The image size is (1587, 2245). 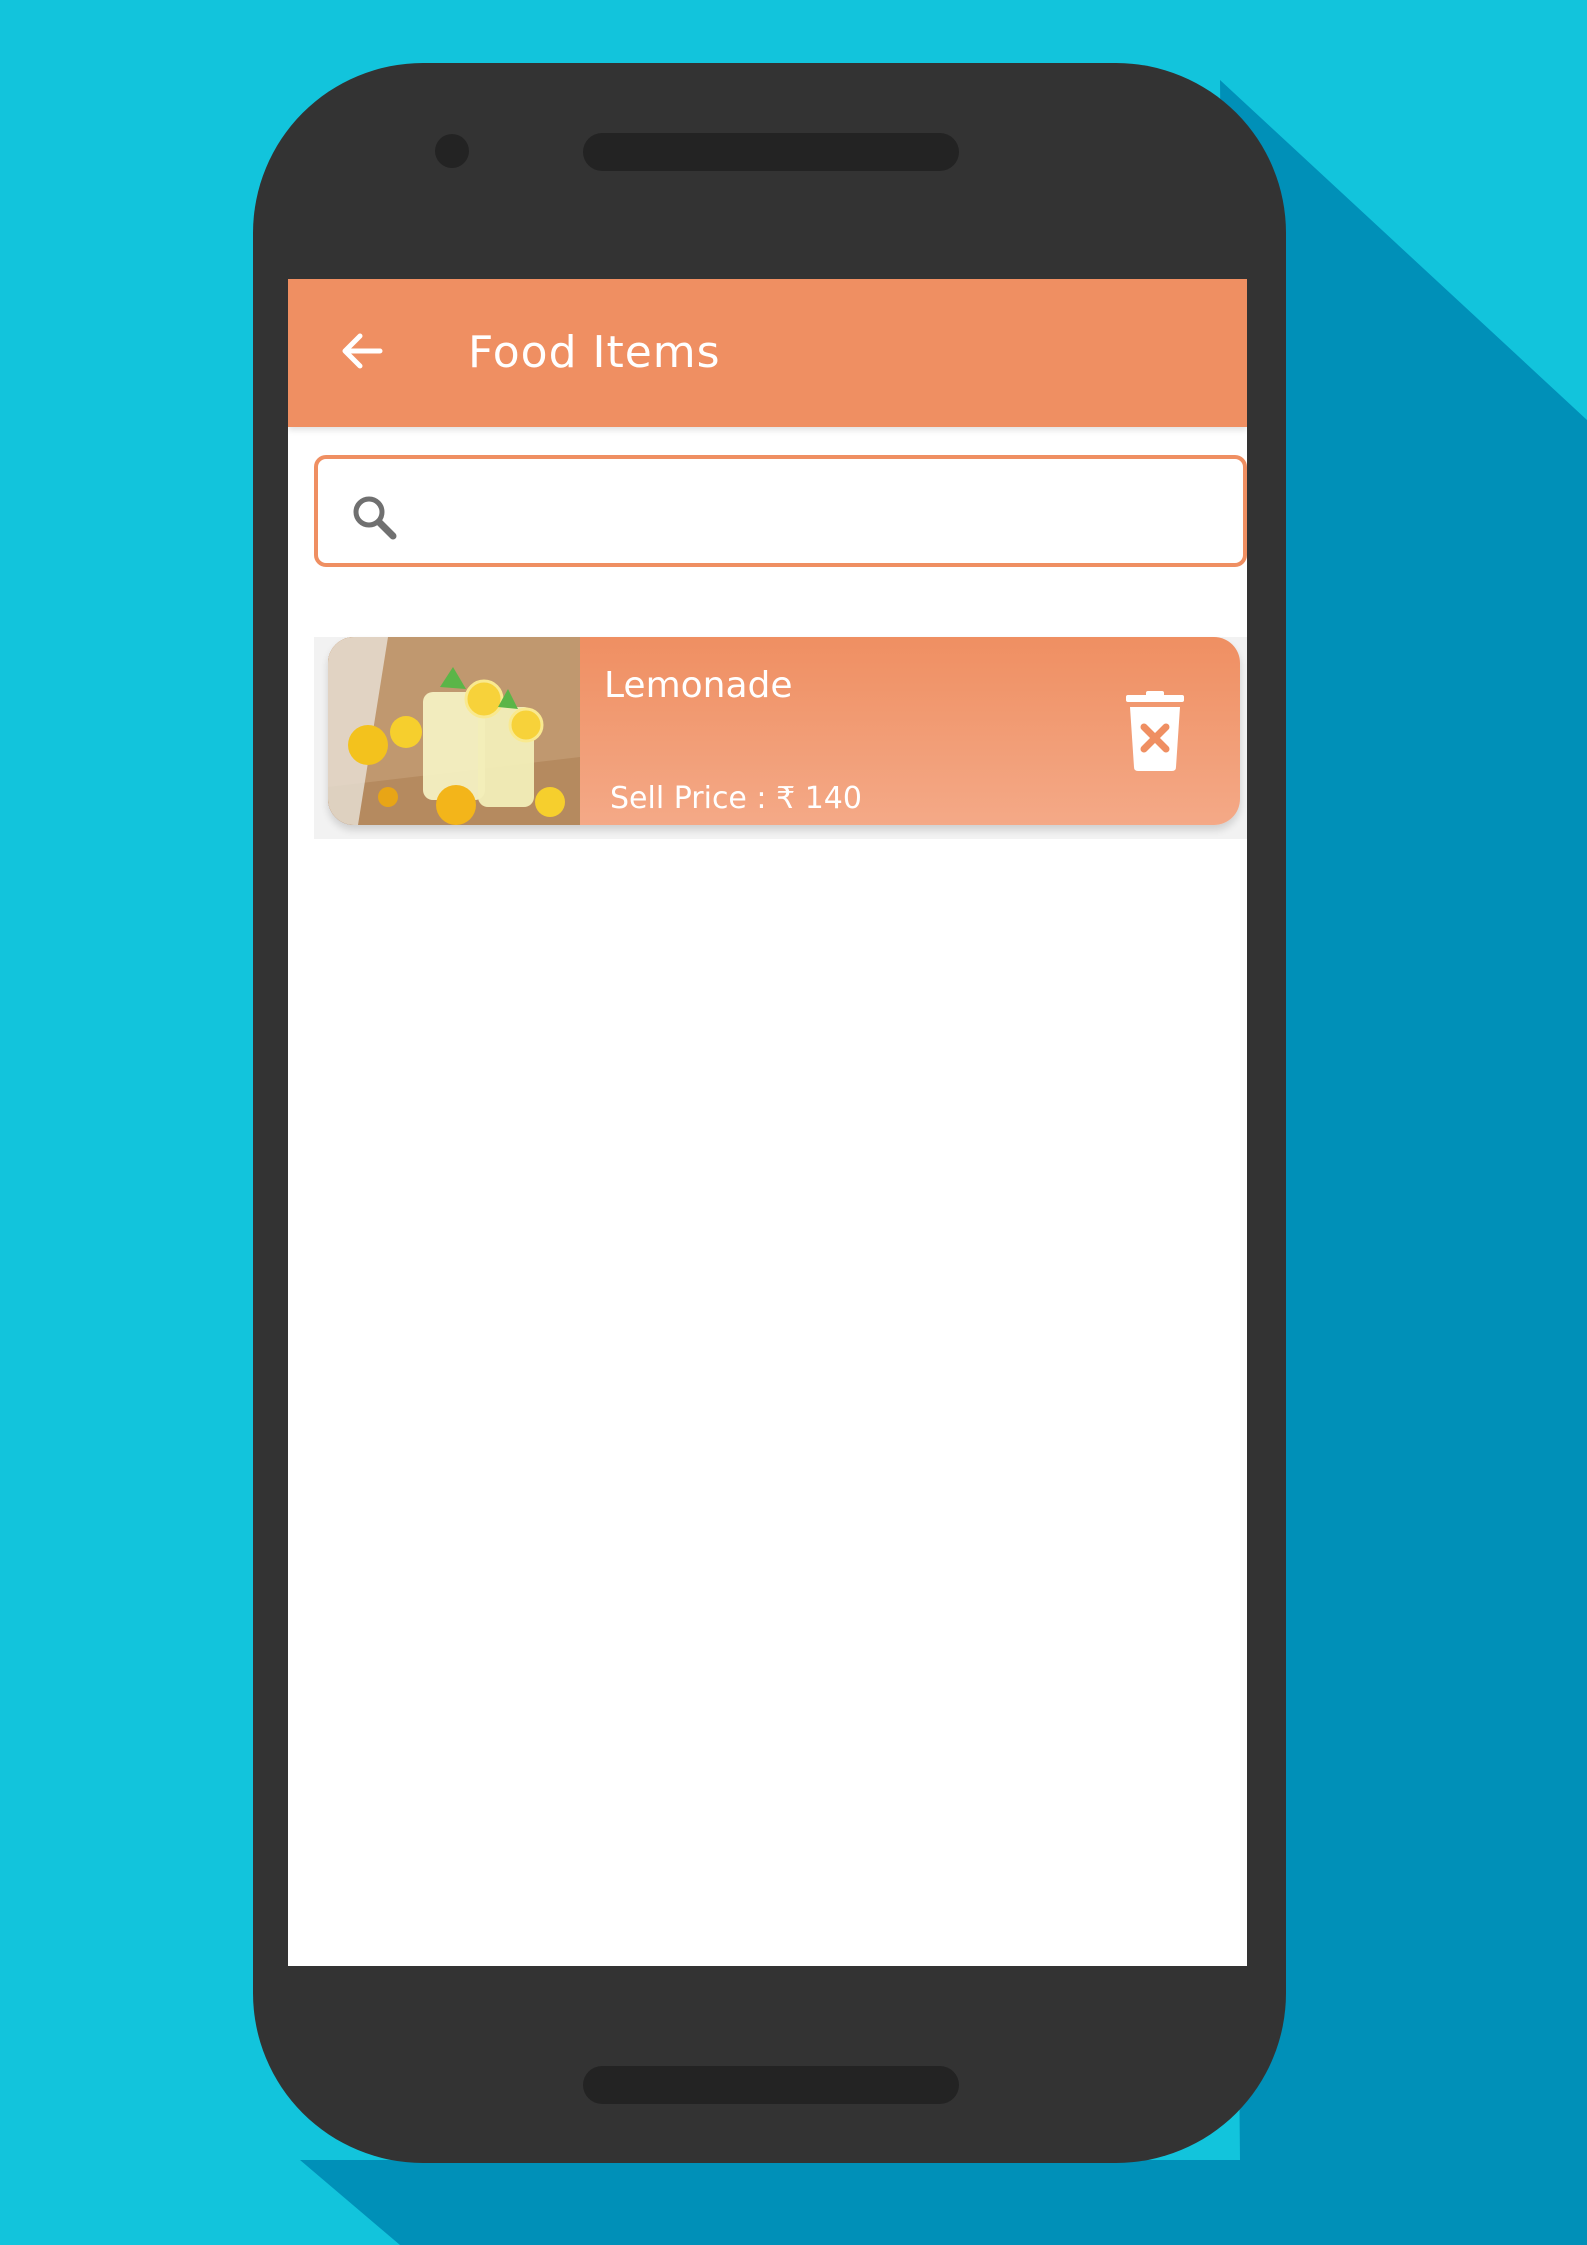 I want to click on delete-icon, so click(x=1155, y=731).